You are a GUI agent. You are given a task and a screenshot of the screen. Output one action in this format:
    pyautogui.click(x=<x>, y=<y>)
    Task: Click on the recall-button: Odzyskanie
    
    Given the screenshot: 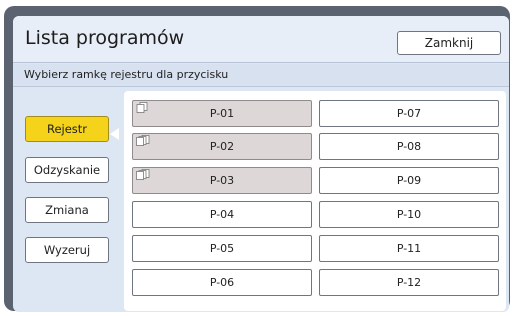 What is the action you would take?
    pyautogui.click(x=67, y=170)
    